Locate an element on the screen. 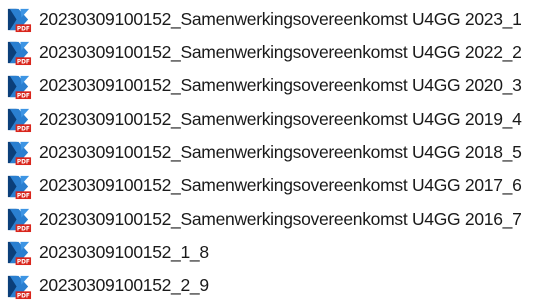 Image resolution: width=552 pixels, height=303 pixels. file-name: 20230309100152_1_8 is located at coordinates (124, 251).